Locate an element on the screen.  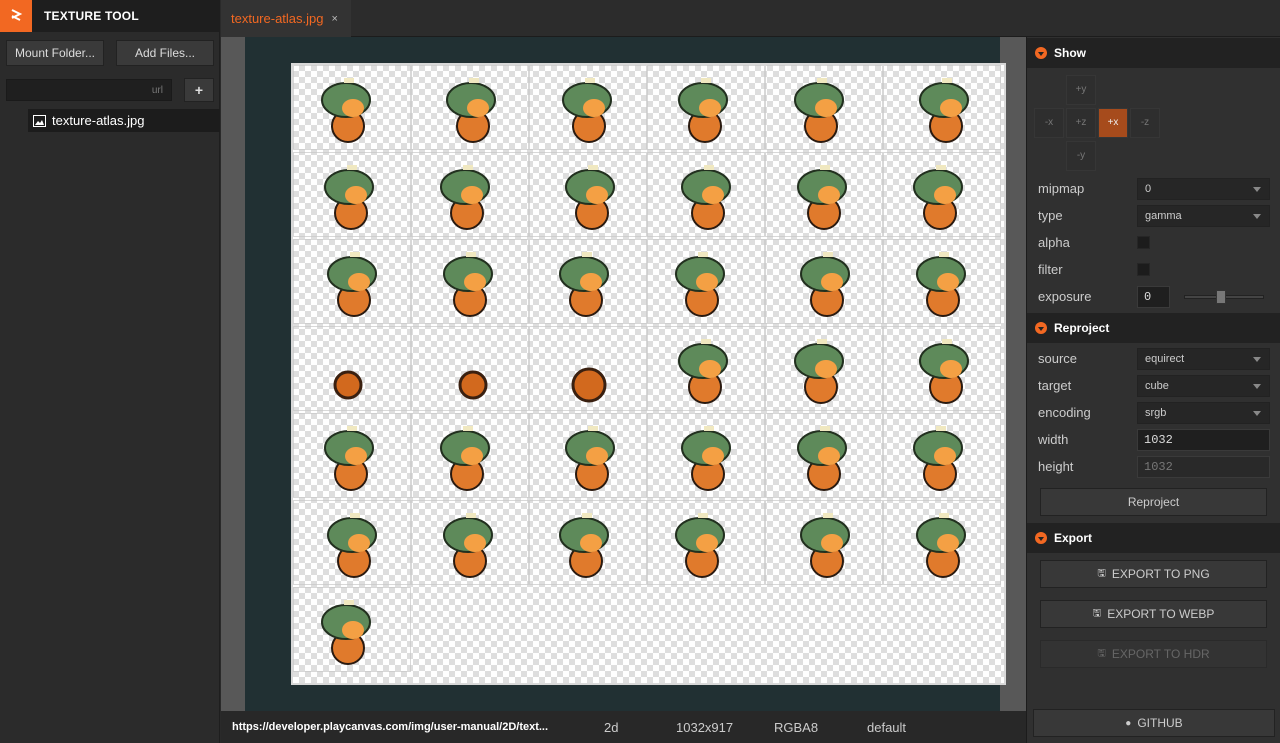
exposure-slider is located at coordinates (1224, 297).